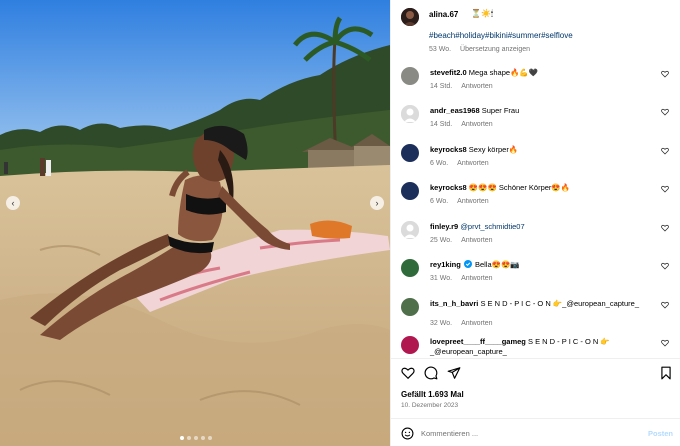 Image resolution: width=680 pixels, height=446 pixels. Describe the element at coordinates (441, 240) in the screenshot. I see `comment-age: 25 Wo.` at that location.